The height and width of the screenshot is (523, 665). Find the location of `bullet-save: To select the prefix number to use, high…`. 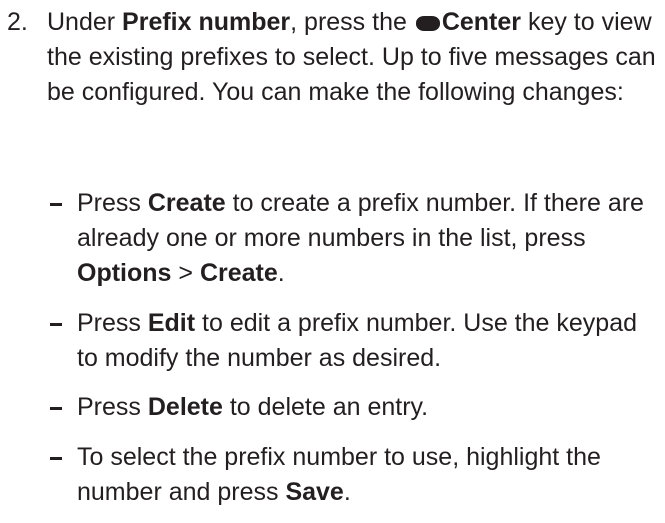

bullet-save: To select the prefix number to use, high… is located at coordinates (332, 475).